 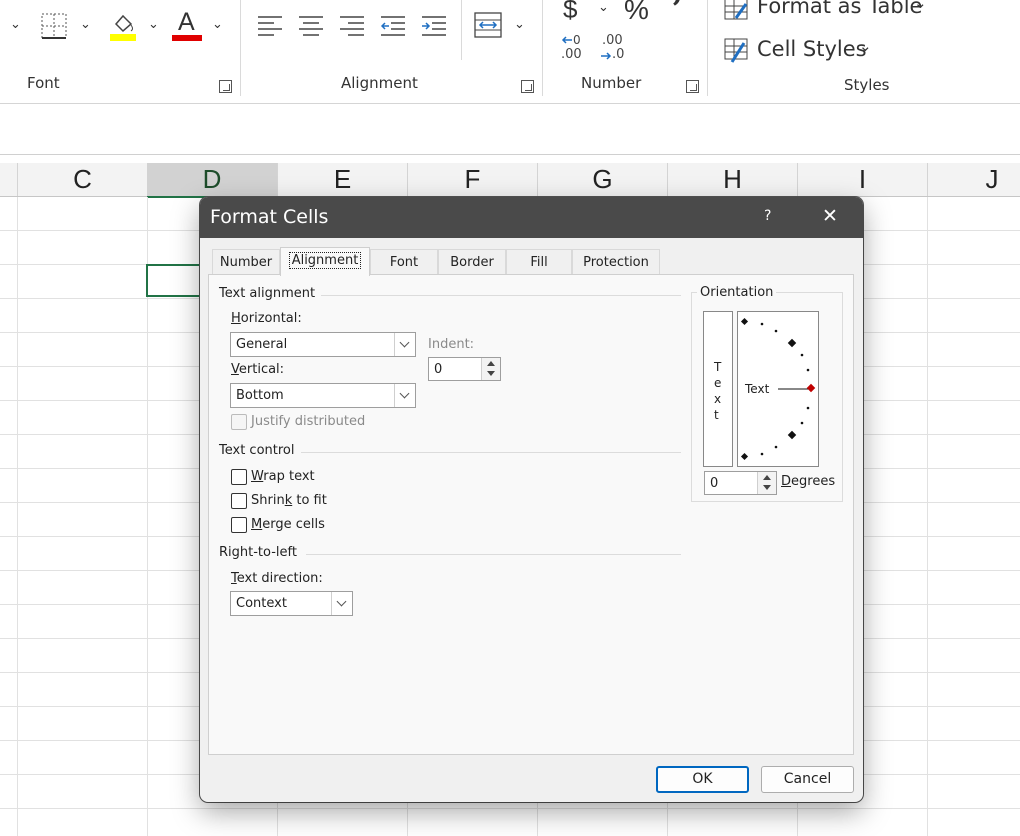 I want to click on font-color-icon: A, so click(x=188, y=25).